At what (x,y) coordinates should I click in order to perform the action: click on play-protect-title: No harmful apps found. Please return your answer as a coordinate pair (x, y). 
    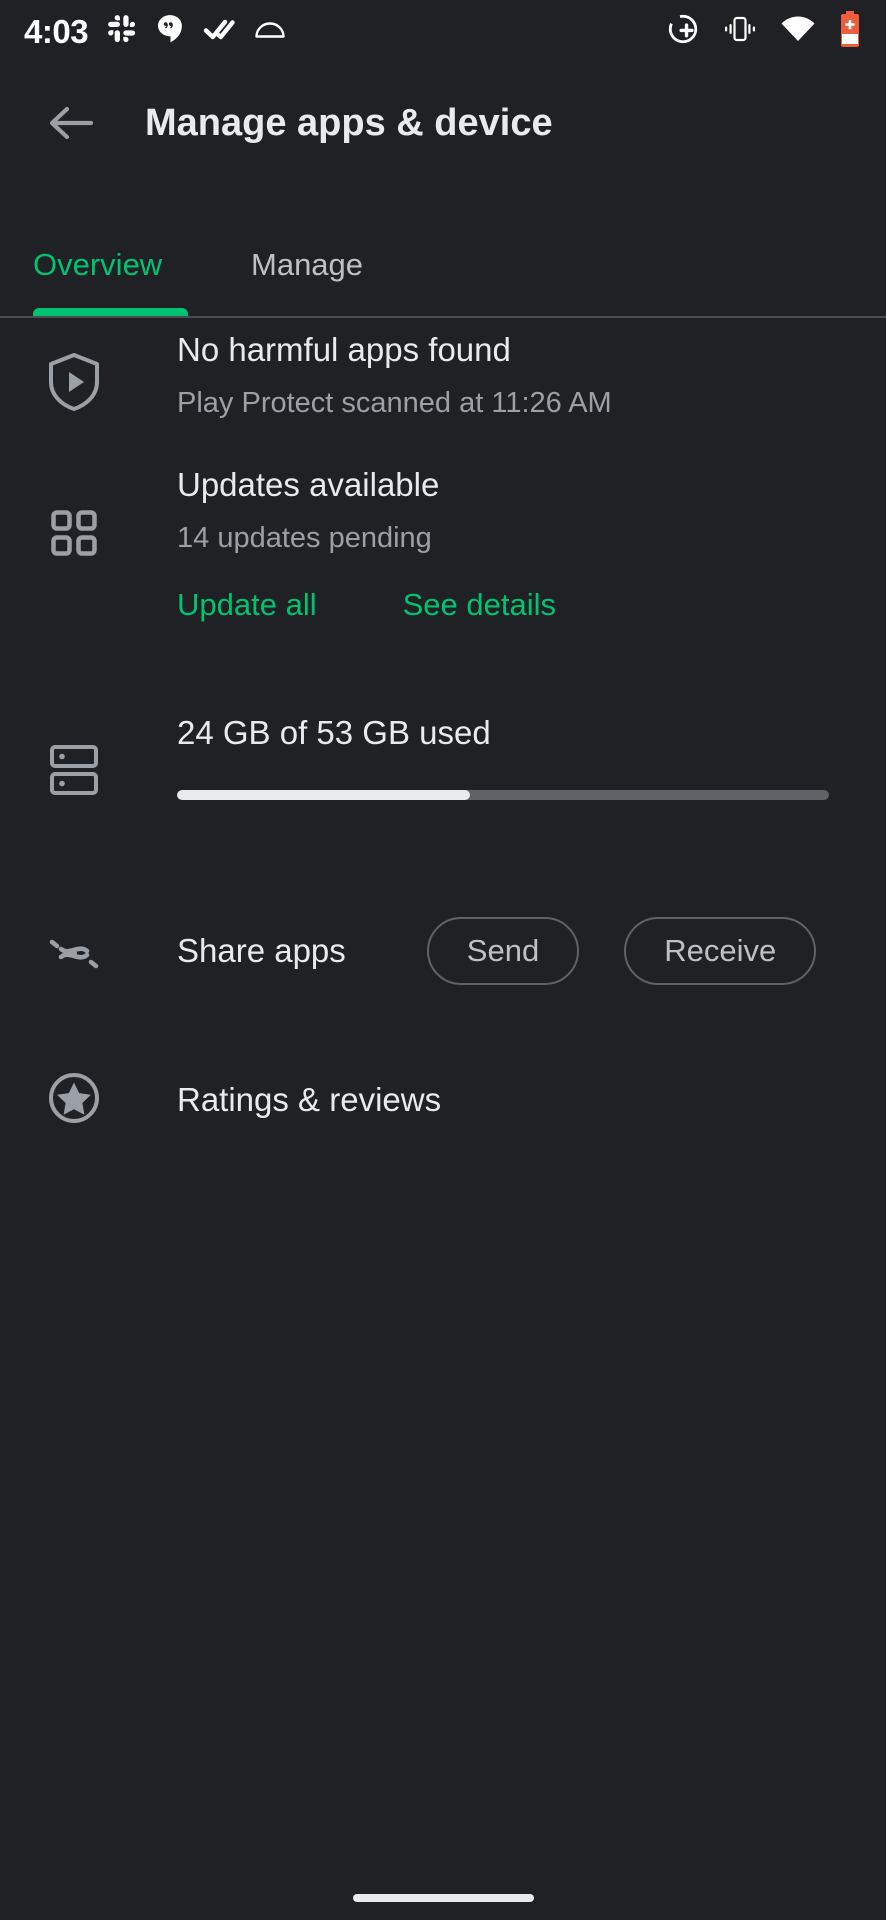
    Looking at the image, I should click on (344, 349).